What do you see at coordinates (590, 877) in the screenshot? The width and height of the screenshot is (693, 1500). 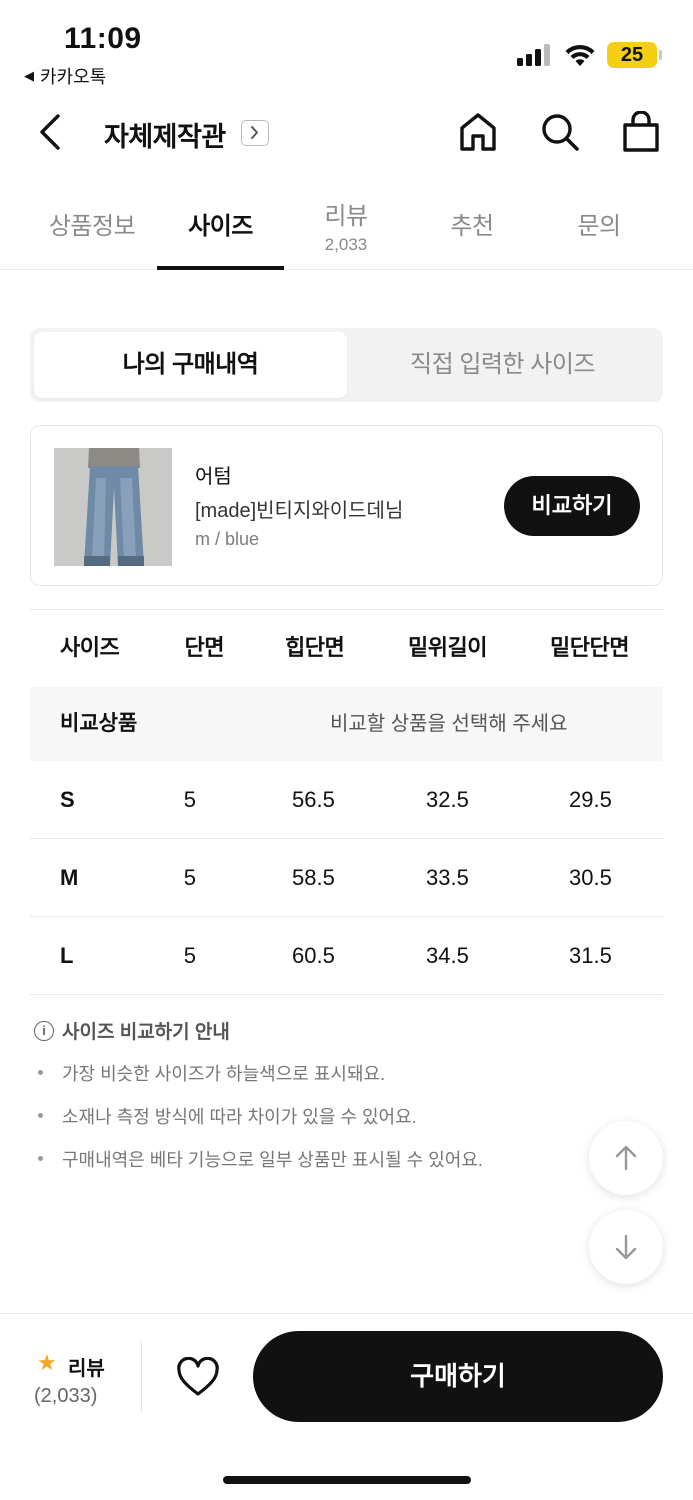 I see `row-hem: 30.5` at bounding box center [590, 877].